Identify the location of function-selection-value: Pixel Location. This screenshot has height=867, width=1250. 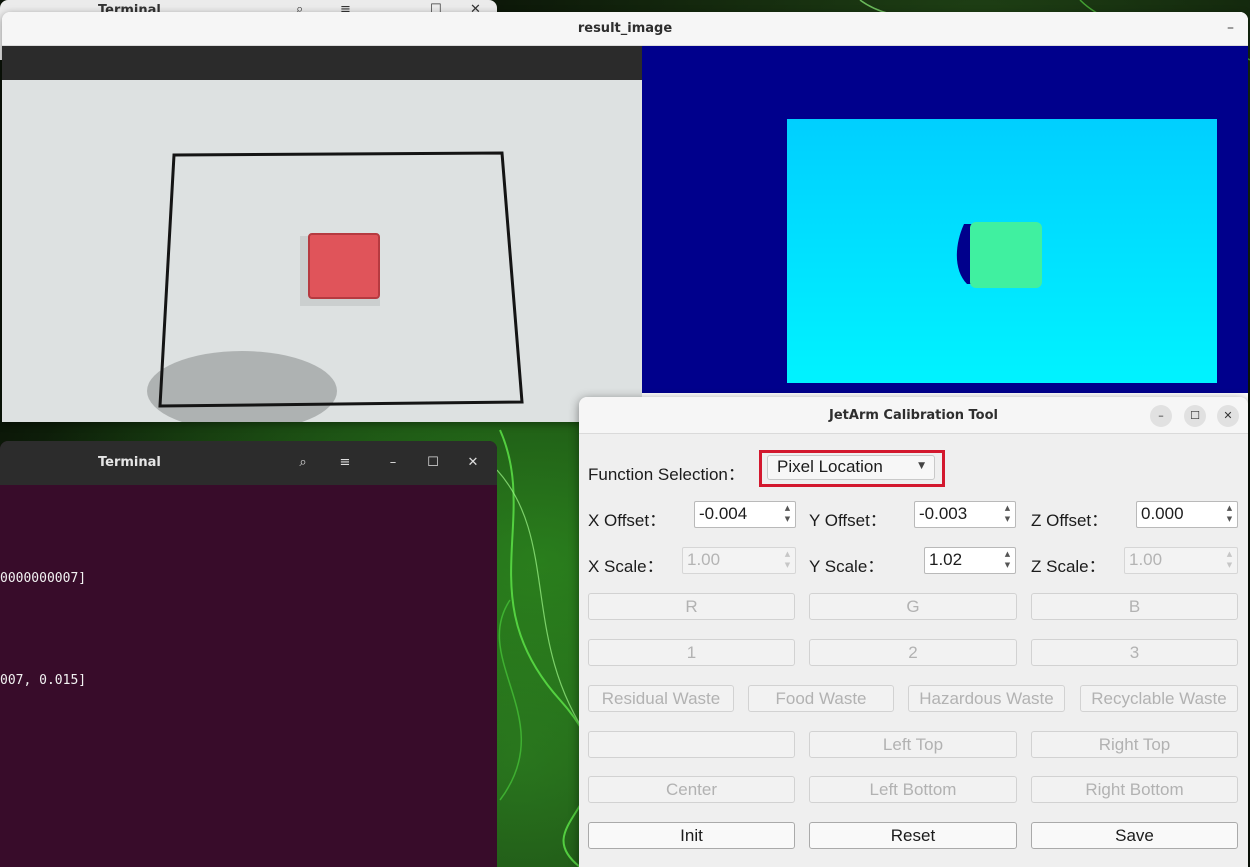
(830, 466).